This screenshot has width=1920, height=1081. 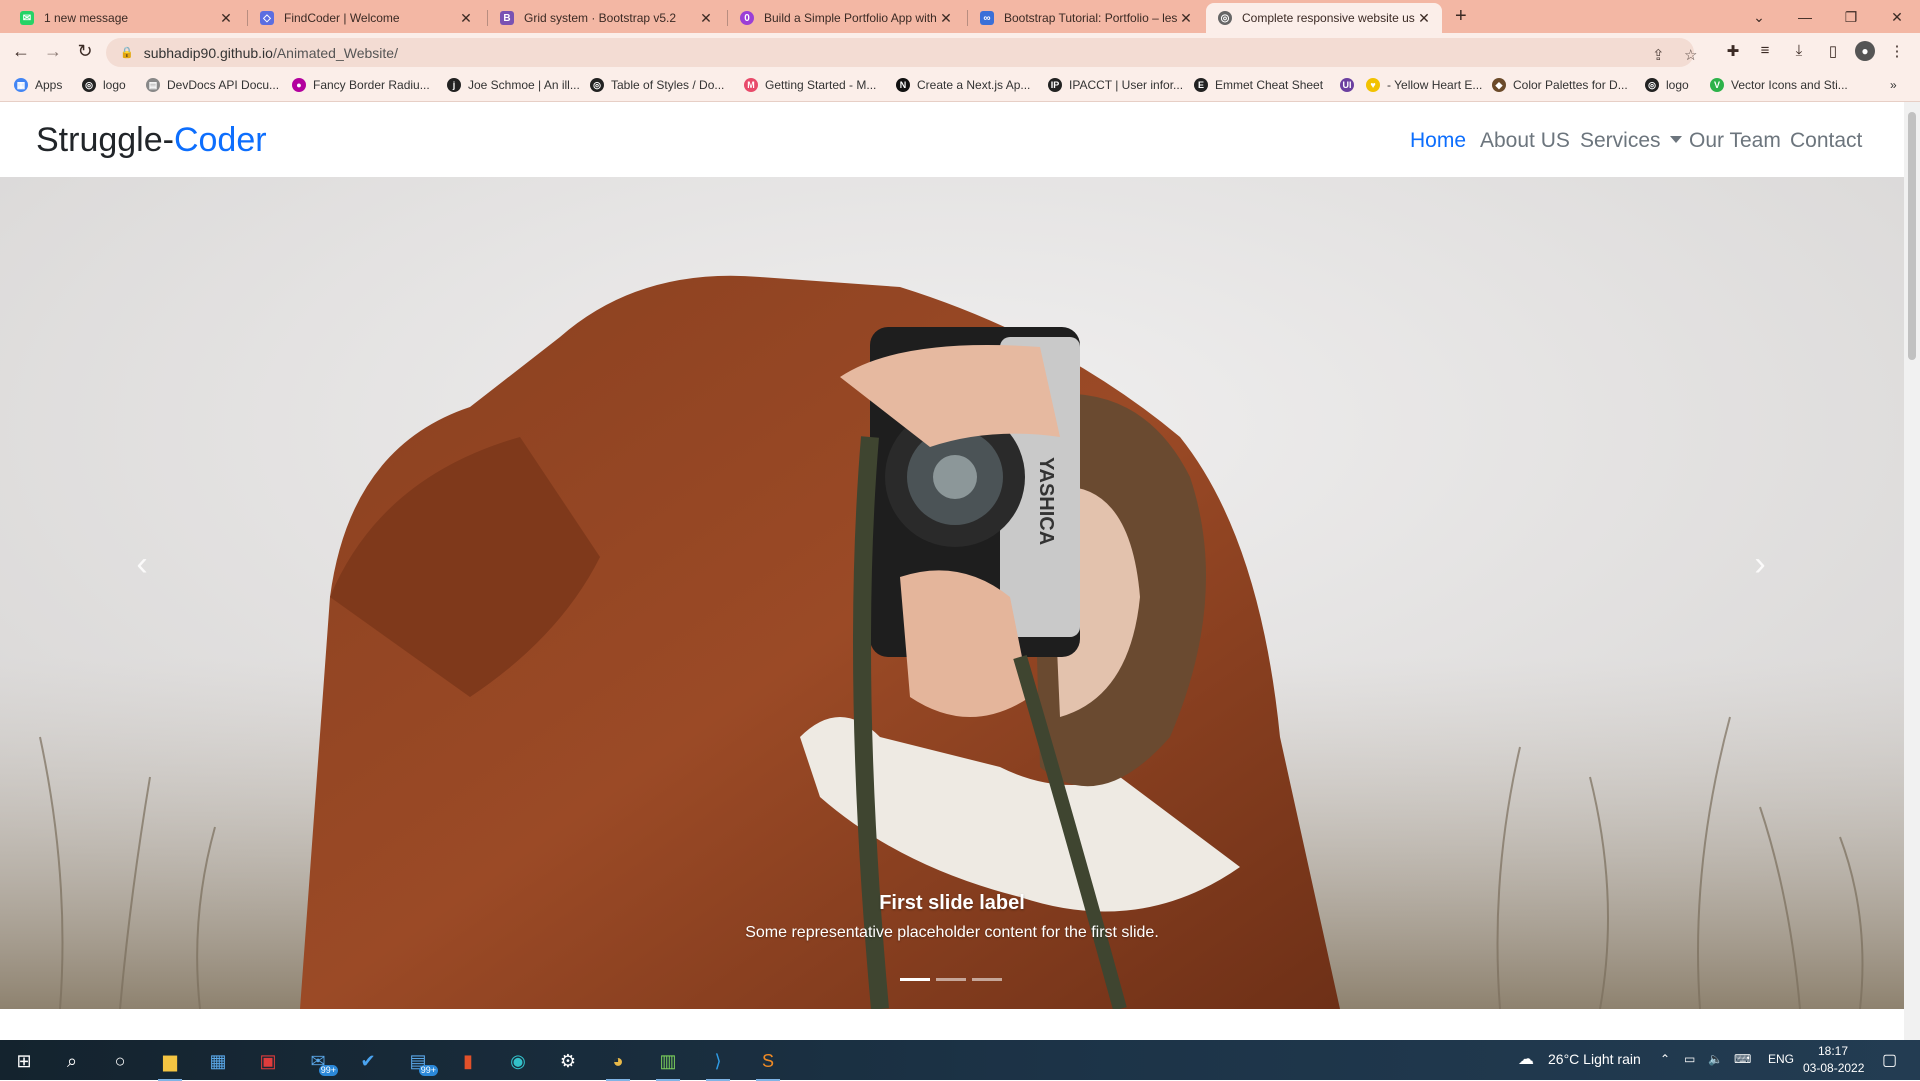 I want to click on share-icon: ⇪, so click(x=1658, y=55).